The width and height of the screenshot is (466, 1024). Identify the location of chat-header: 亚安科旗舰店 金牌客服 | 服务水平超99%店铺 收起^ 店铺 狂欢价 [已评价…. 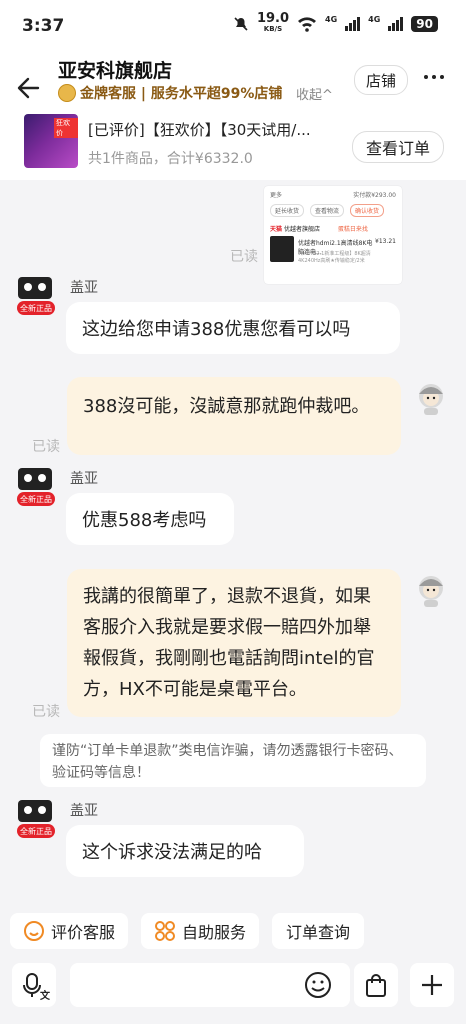
(233, 118).